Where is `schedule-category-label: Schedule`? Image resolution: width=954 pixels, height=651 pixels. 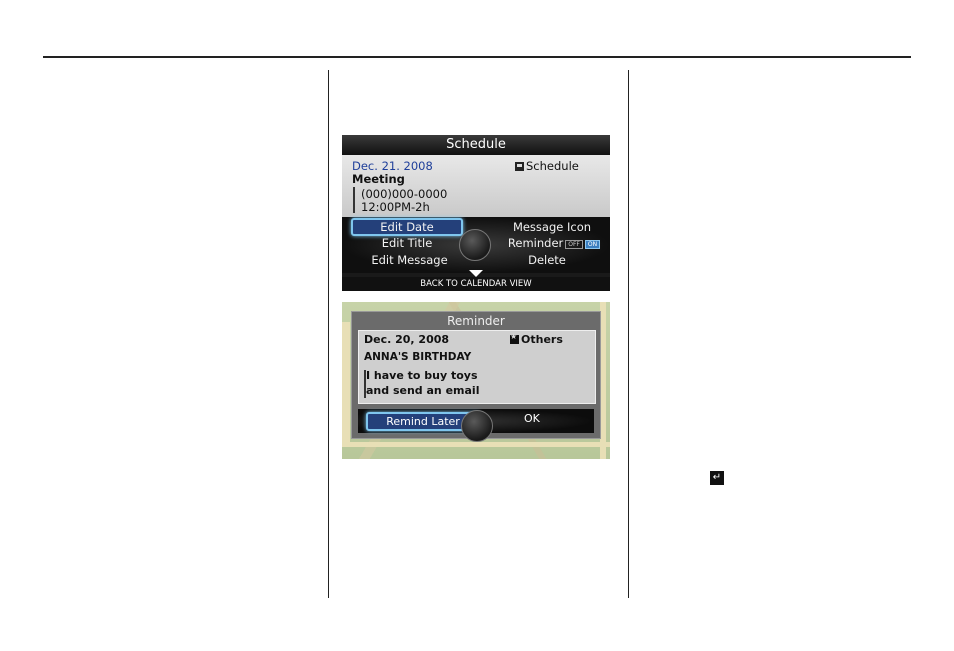 schedule-category-label: Schedule is located at coordinates (552, 166).